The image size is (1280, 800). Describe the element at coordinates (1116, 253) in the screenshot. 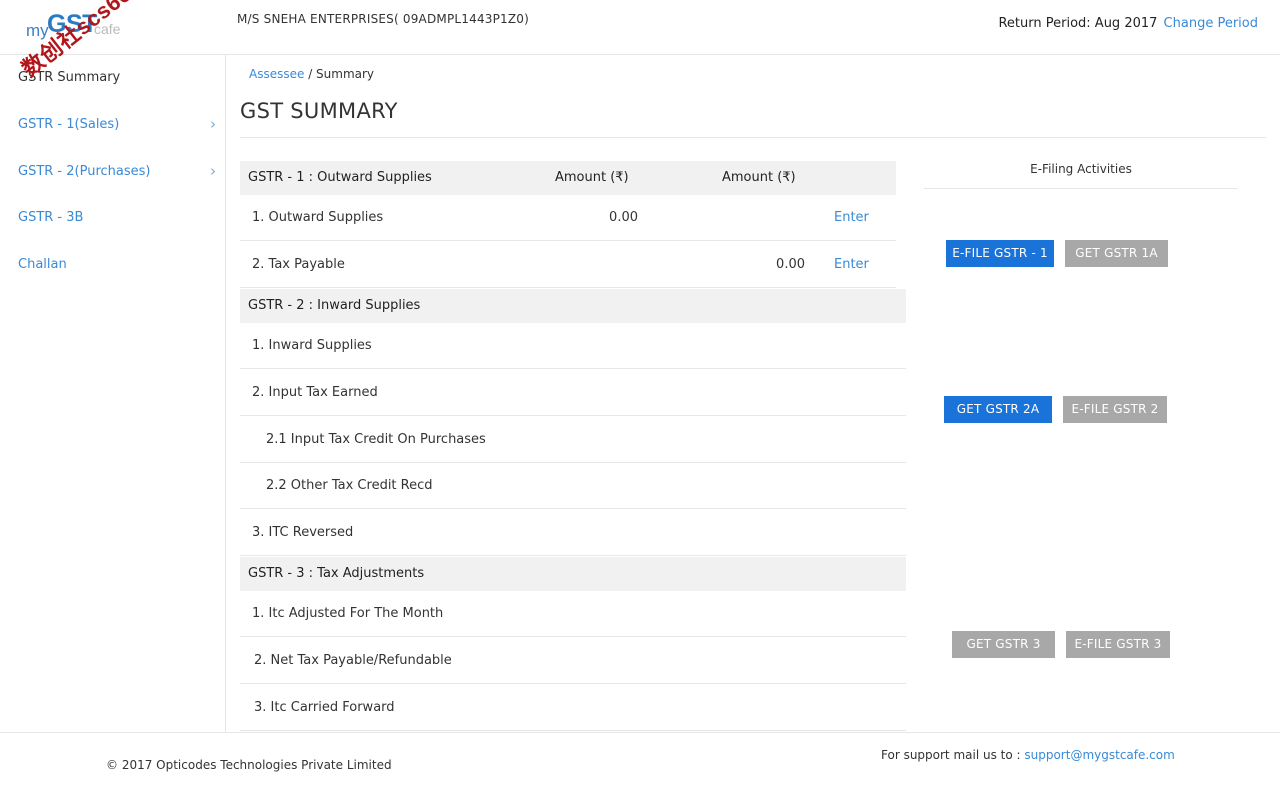

I see `get-gstr1a-button: GET GSTR 1A` at that location.